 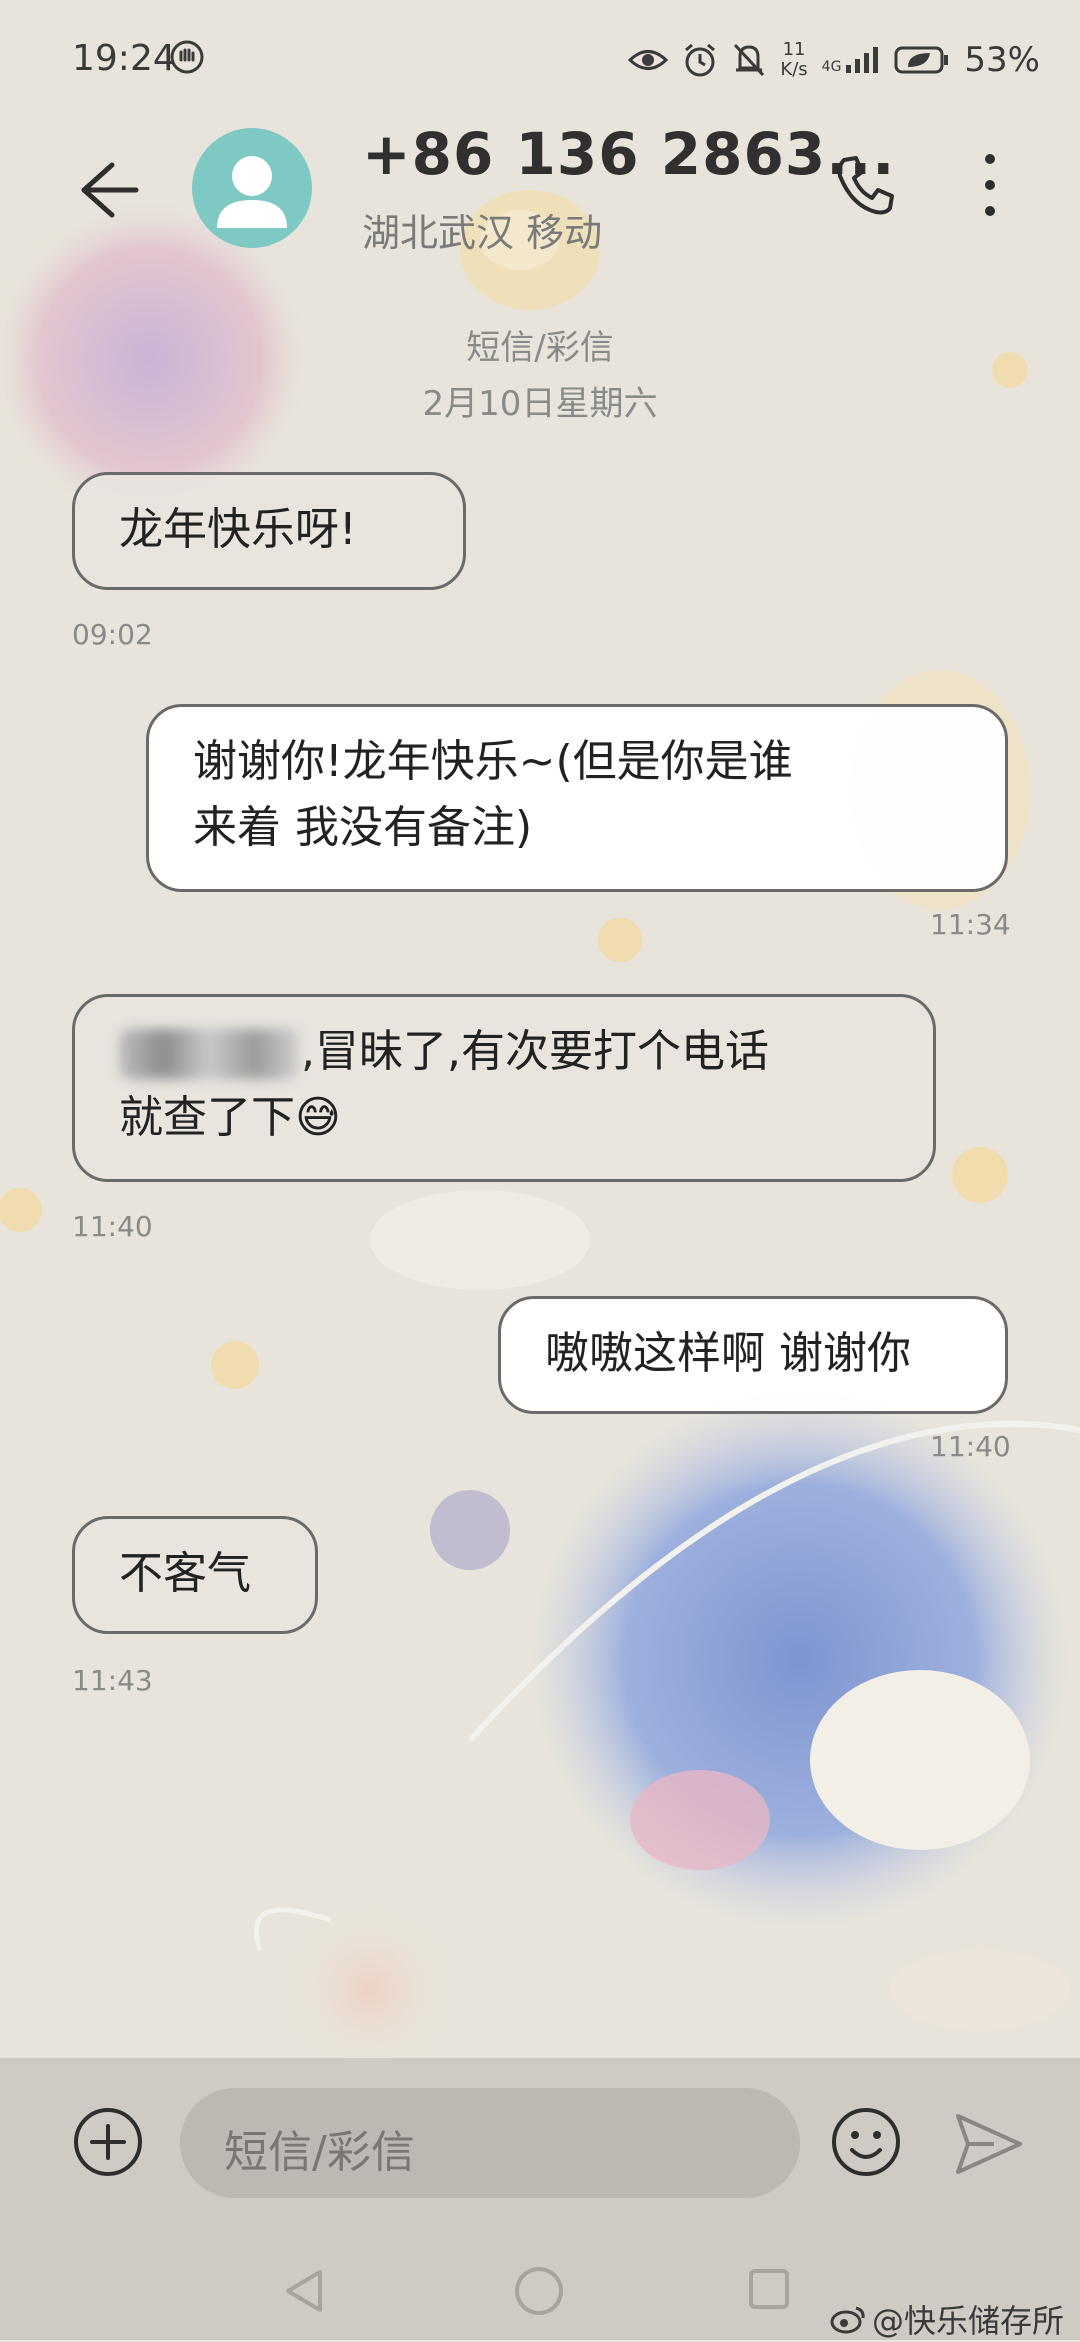 I want to click on message-text-line: ,冒昧了,有次要打个电话, so click(x=535, y=1051).